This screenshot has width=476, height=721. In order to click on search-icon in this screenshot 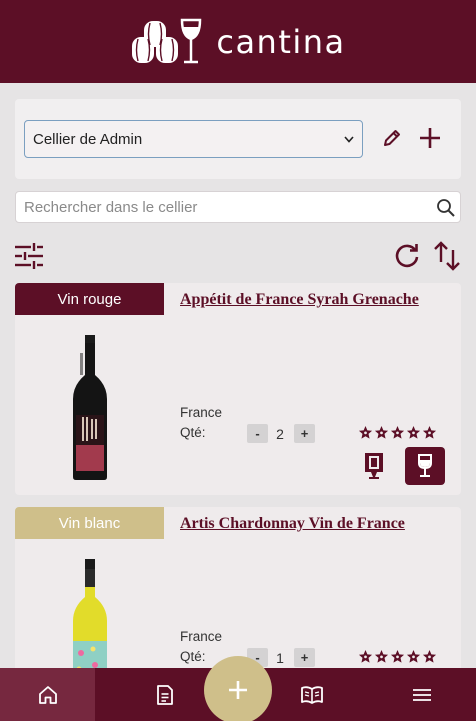, I will do `click(446, 208)`.